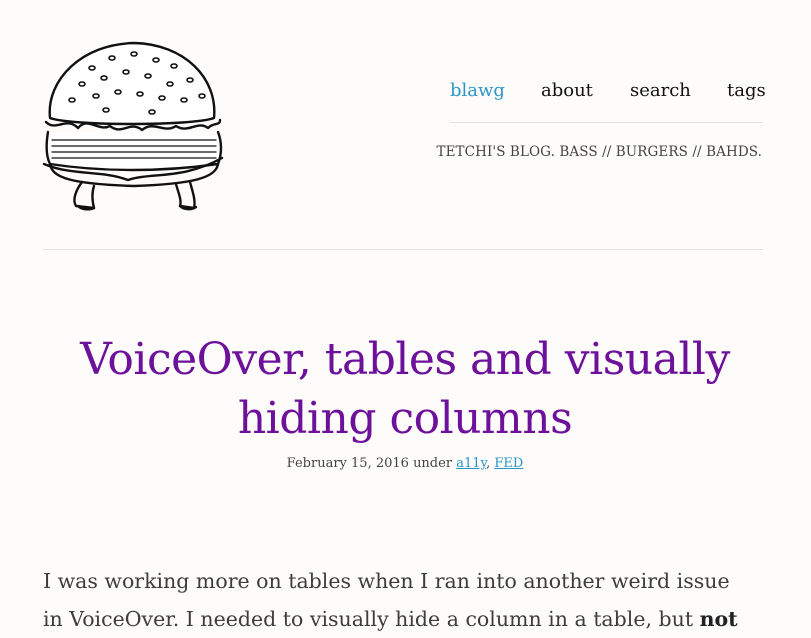 The height and width of the screenshot is (638, 811). What do you see at coordinates (403, 249) in the screenshot?
I see `header-divider` at bounding box center [403, 249].